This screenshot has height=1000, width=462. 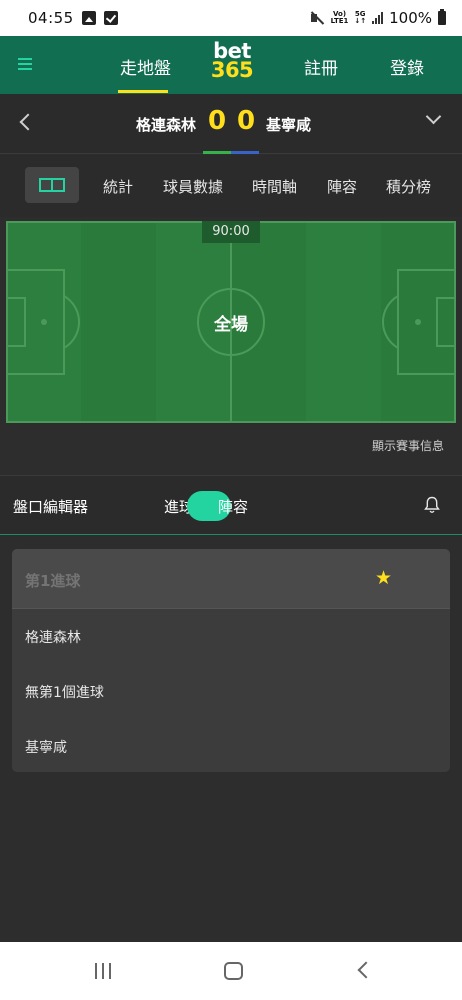 What do you see at coordinates (50, 506) in the screenshot?
I see `market-editor-button: 盤口編輯器` at bounding box center [50, 506].